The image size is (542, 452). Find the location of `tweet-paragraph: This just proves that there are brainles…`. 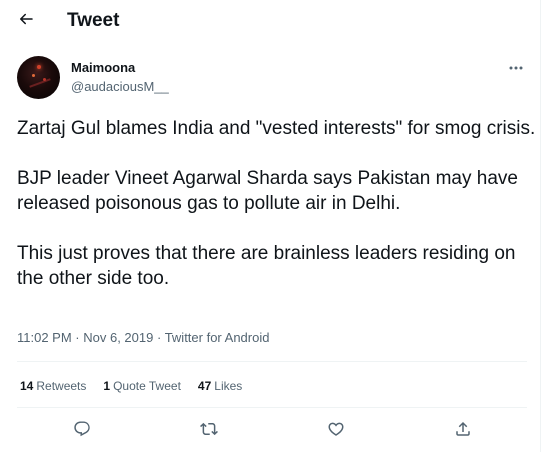

tweet-paragraph: This just proves that there are brainles… is located at coordinates (266, 266).